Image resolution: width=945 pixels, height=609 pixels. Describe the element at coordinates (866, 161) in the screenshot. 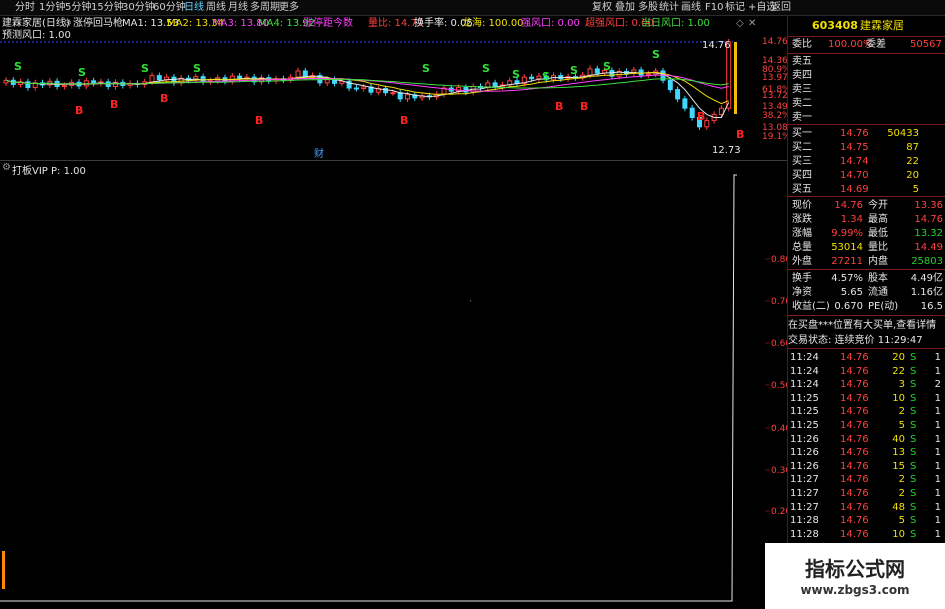

I see `bid-row: 买三 14.74 22` at that location.